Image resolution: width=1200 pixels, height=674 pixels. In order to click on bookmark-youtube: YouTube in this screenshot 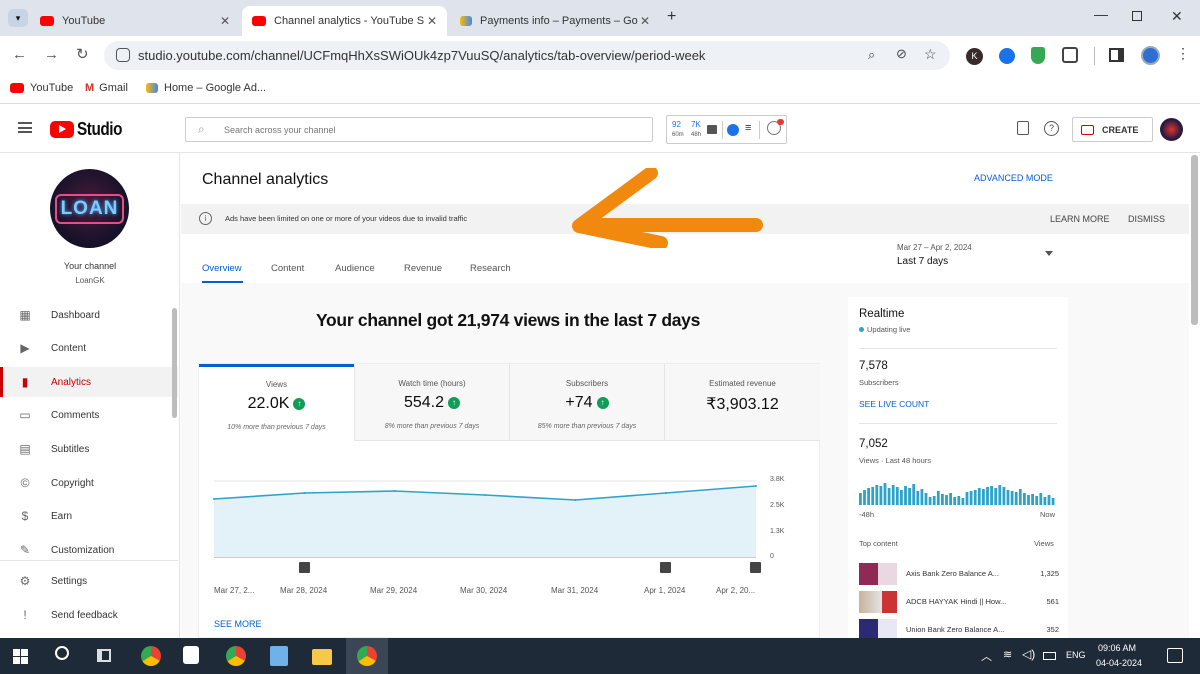, I will do `click(41, 88)`.